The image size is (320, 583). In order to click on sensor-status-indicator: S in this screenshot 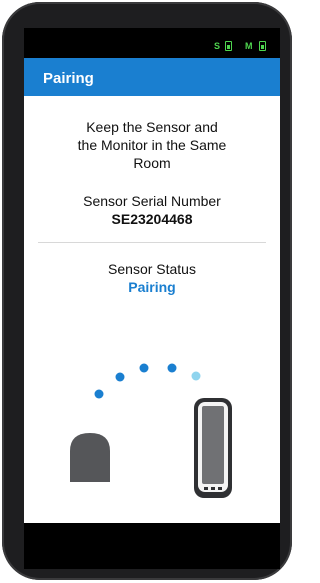, I will do `click(217, 46)`.